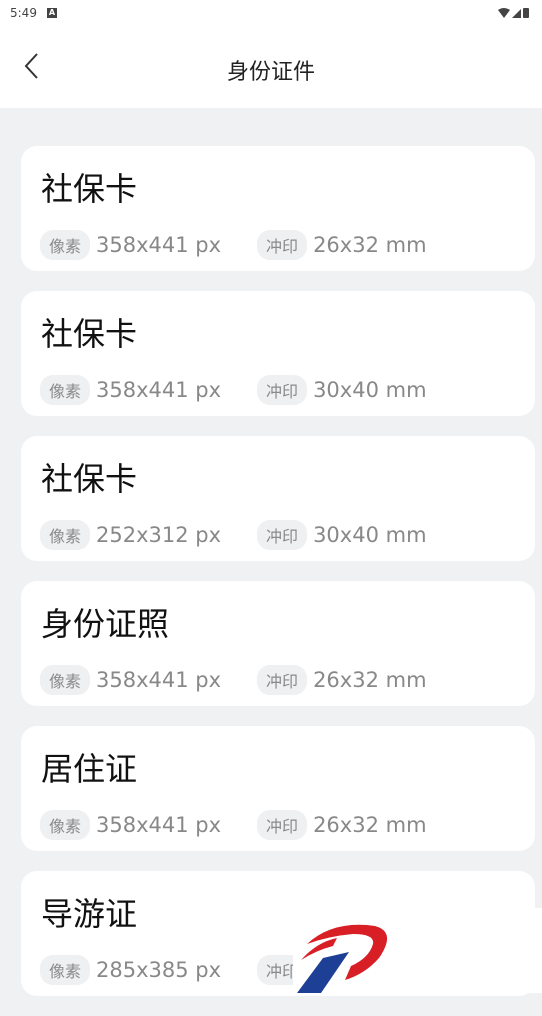 This screenshot has width=542, height=1016. Describe the element at coordinates (417, 950) in the screenshot. I see `watermark-logo` at that location.